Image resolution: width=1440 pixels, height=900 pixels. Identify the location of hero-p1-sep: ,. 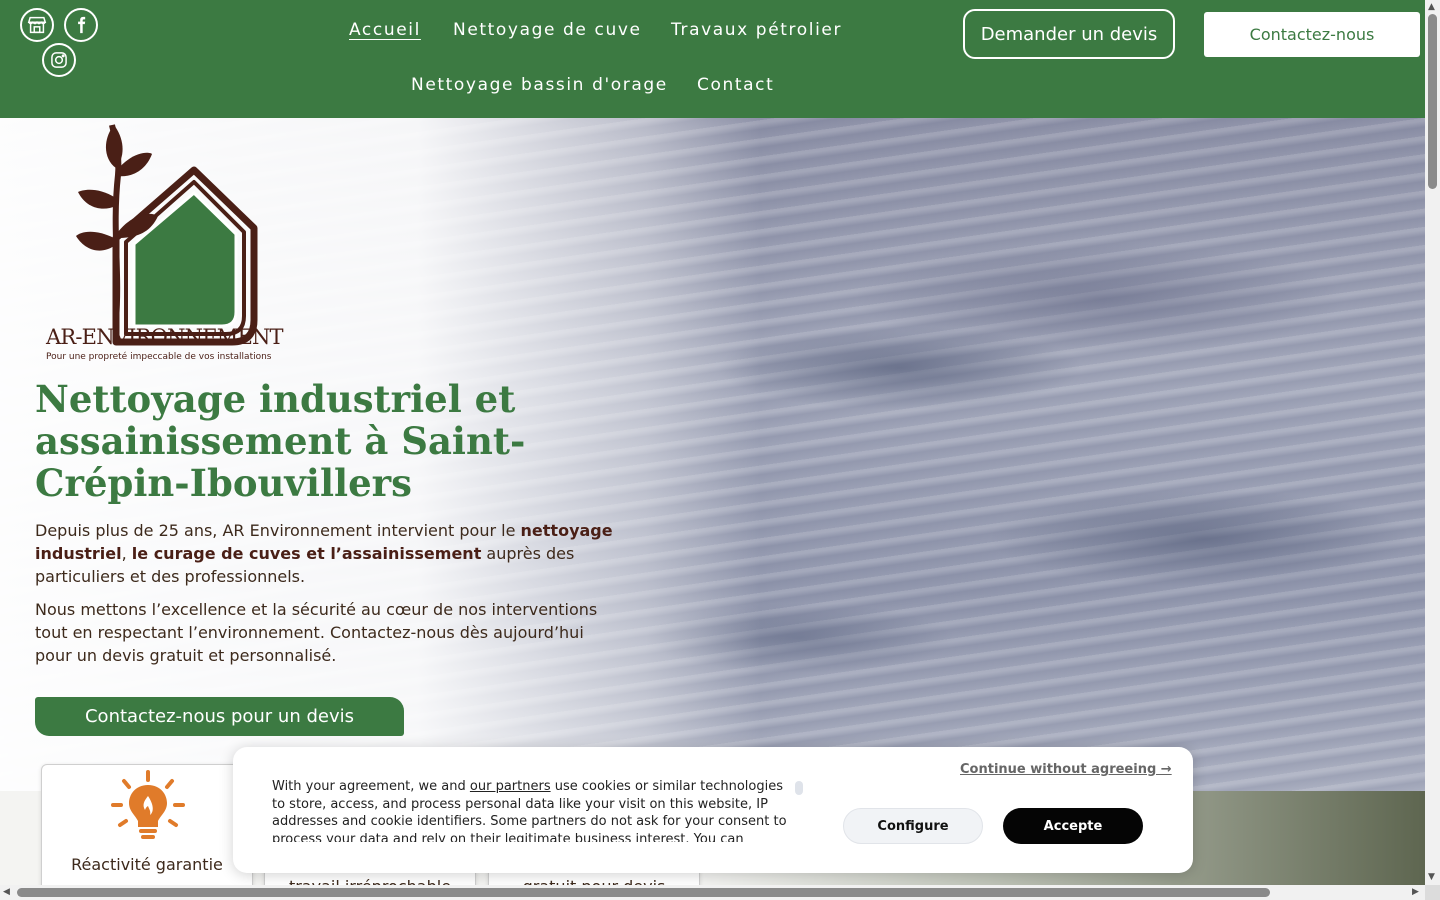
(126, 553).